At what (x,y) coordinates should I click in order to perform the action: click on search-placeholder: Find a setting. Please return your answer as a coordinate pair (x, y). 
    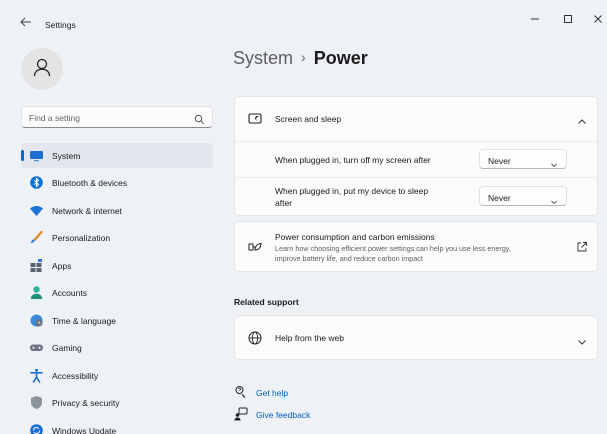
    Looking at the image, I should click on (55, 118).